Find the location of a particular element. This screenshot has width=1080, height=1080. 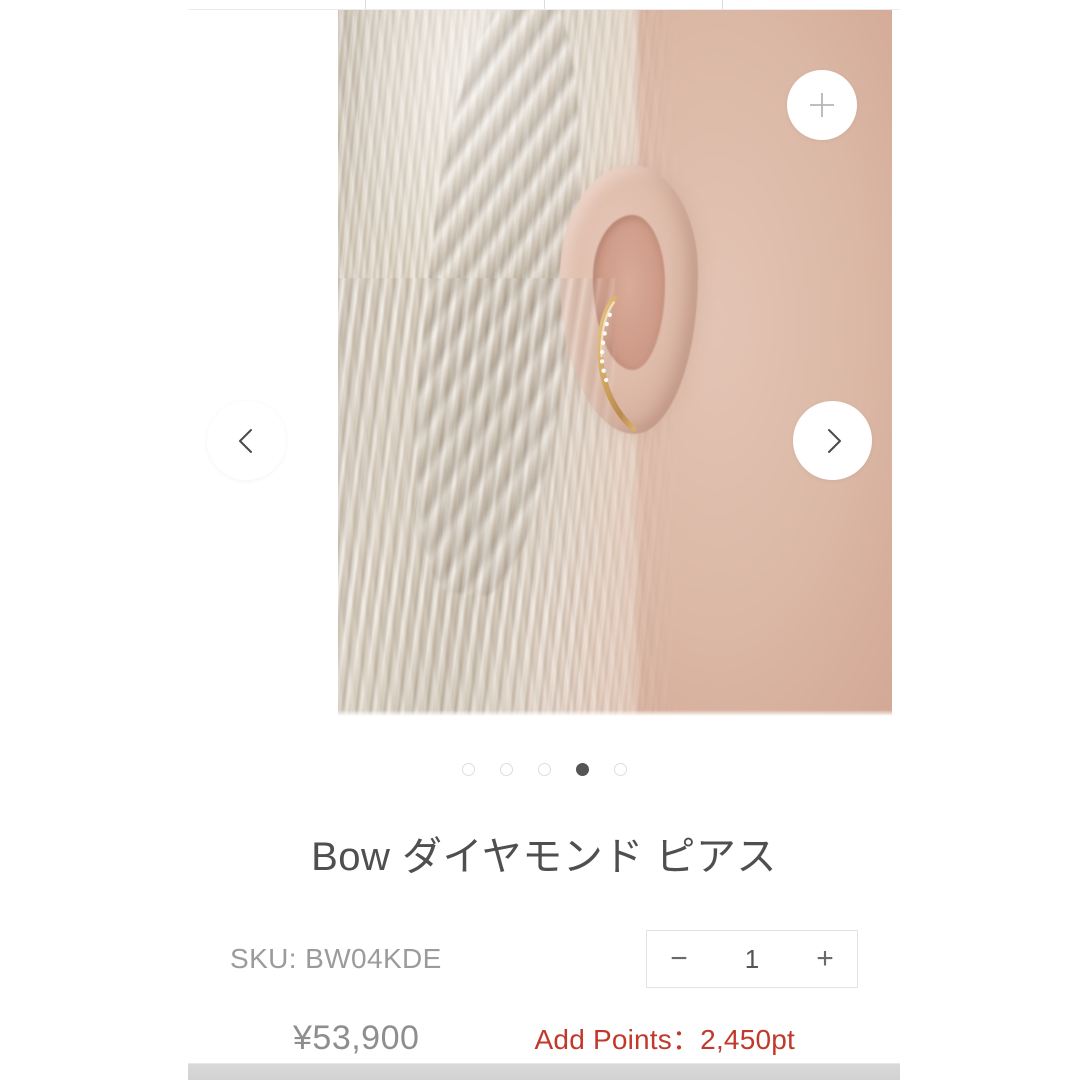

photo-bottom-fade is located at coordinates (615, 713).